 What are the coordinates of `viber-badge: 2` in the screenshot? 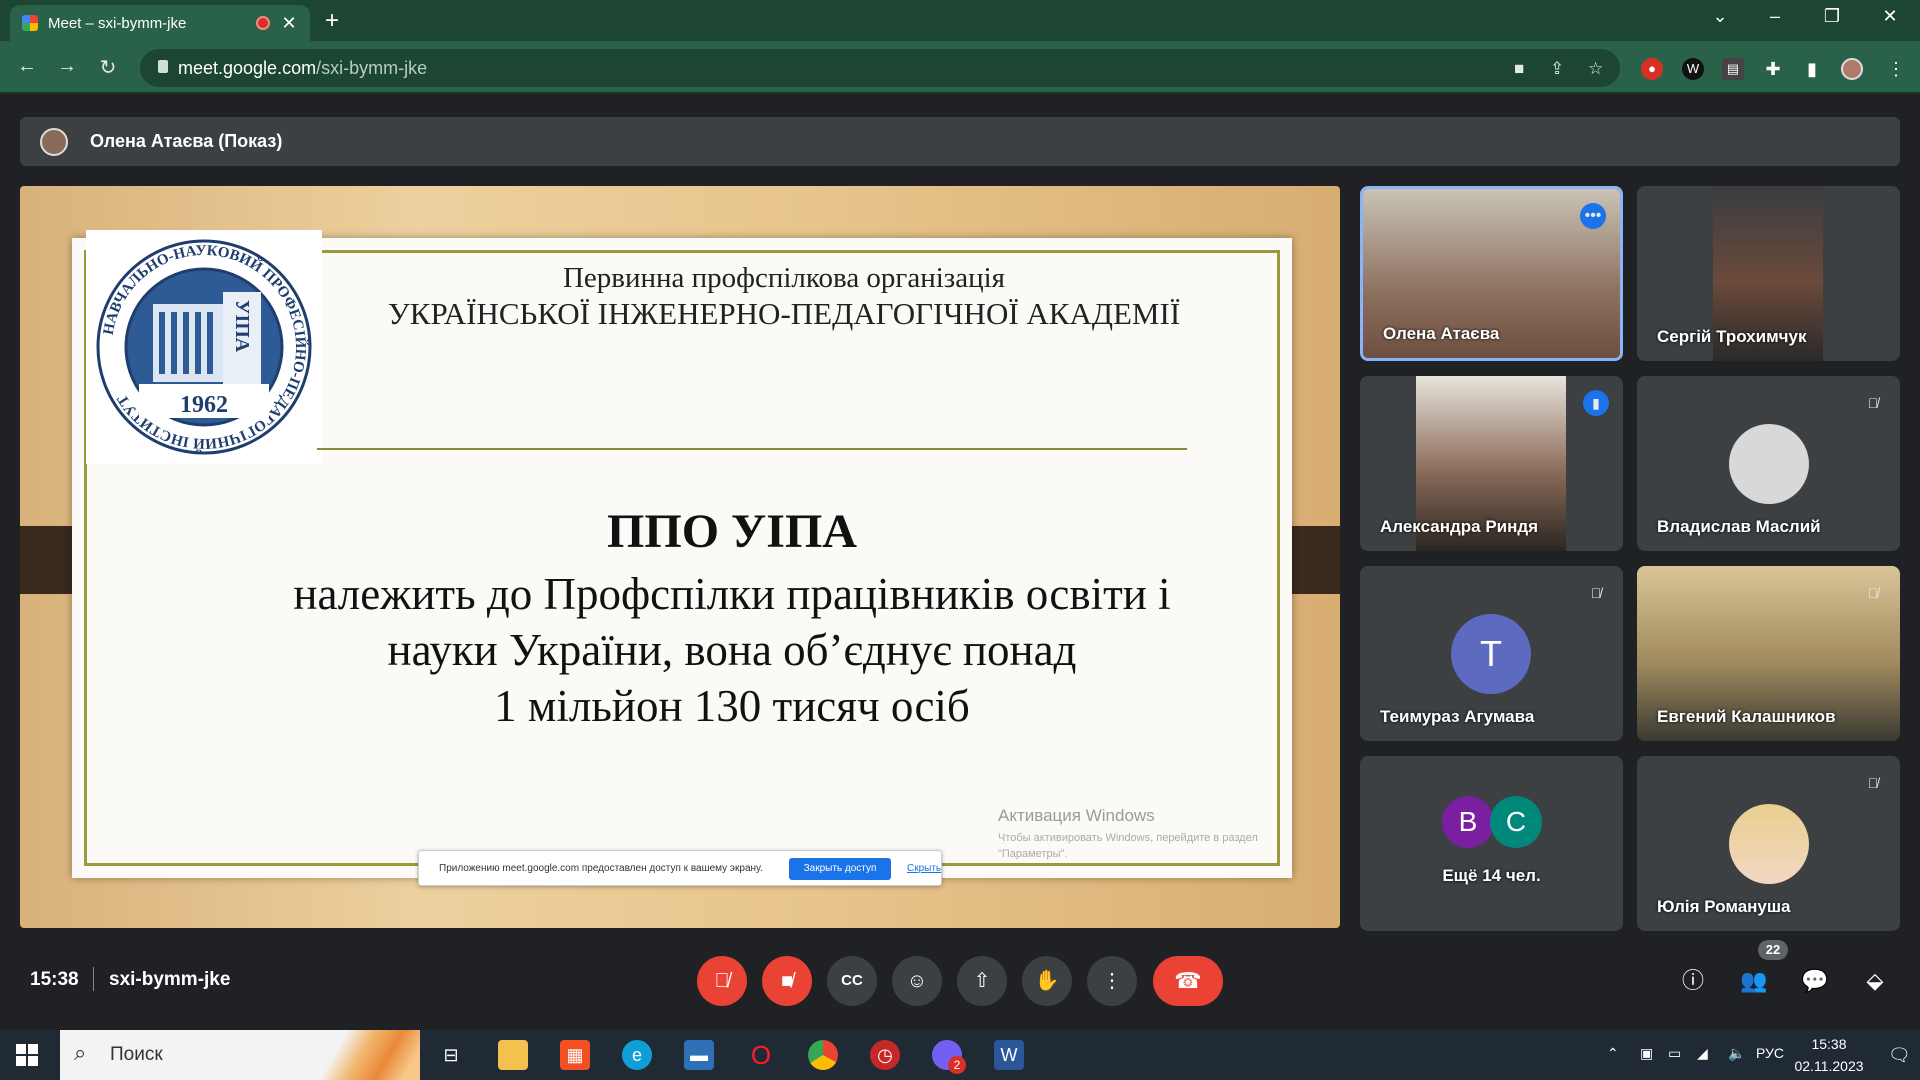 It's located at (957, 1065).